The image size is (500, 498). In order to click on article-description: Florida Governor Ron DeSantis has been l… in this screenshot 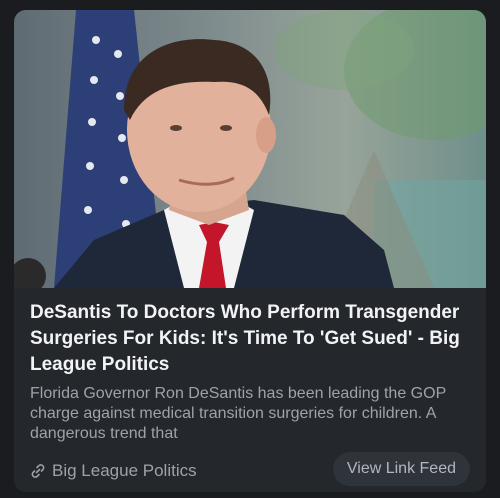, I will do `click(238, 413)`.